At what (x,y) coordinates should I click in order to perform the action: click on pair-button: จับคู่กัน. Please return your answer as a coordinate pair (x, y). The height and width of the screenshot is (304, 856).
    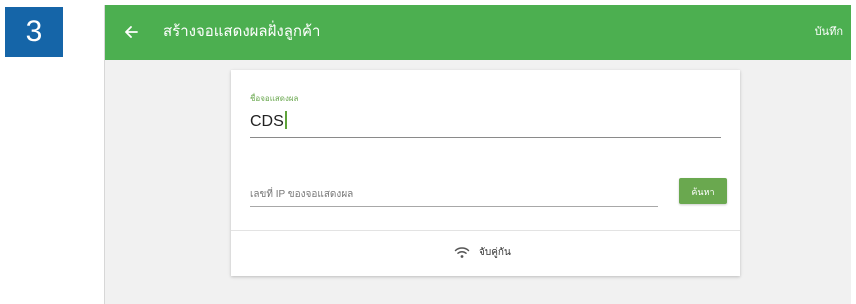
    Looking at the image, I should click on (485, 253).